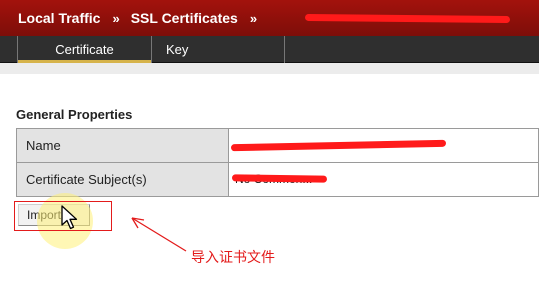 The width and height of the screenshot is (539, 295). I want to click on name-label: Name, so click(123, 145).